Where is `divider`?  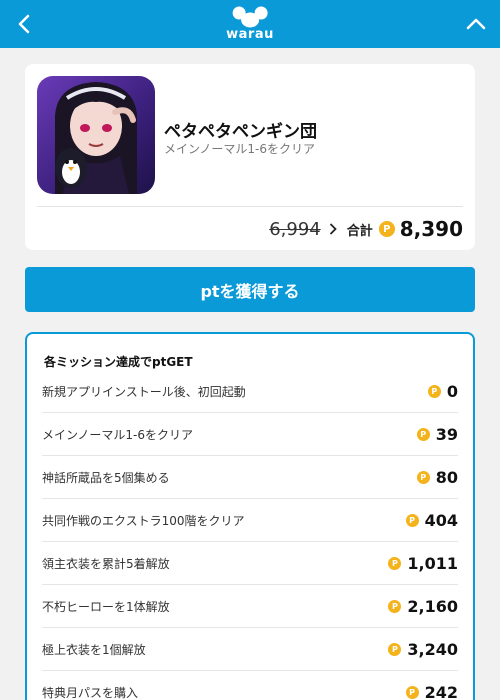 divider is located at coordinates (250, 206).